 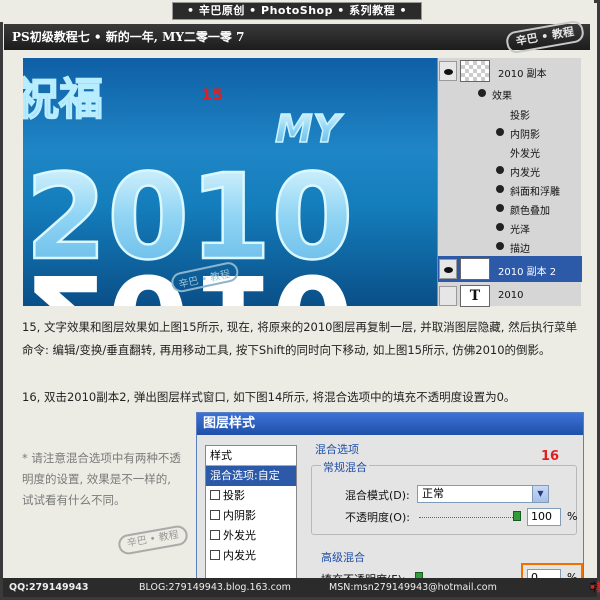 I want to click on effect-inner-shadow: 内阴影, so click(x=510, y=132).